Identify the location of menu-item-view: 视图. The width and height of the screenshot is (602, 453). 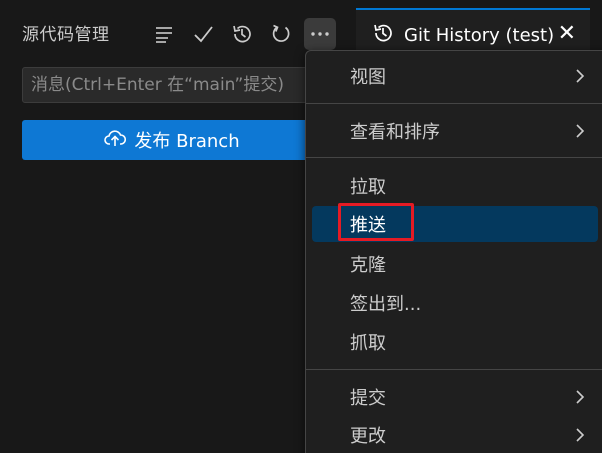
(455, 76).